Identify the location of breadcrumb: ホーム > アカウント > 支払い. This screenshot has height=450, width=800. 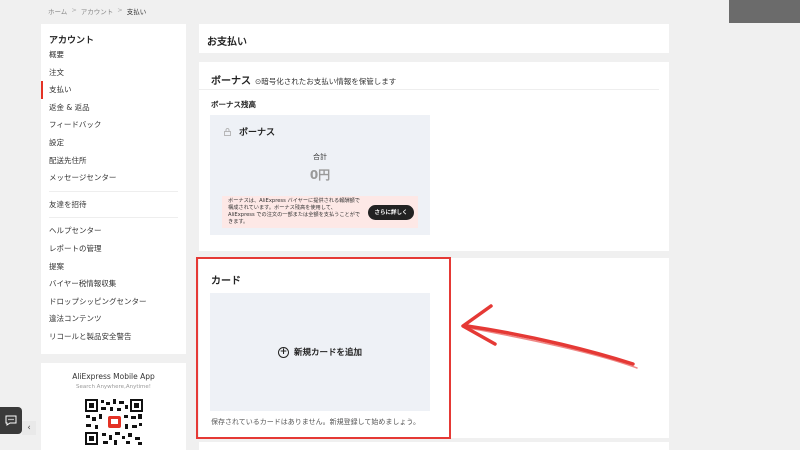
(97, 11).